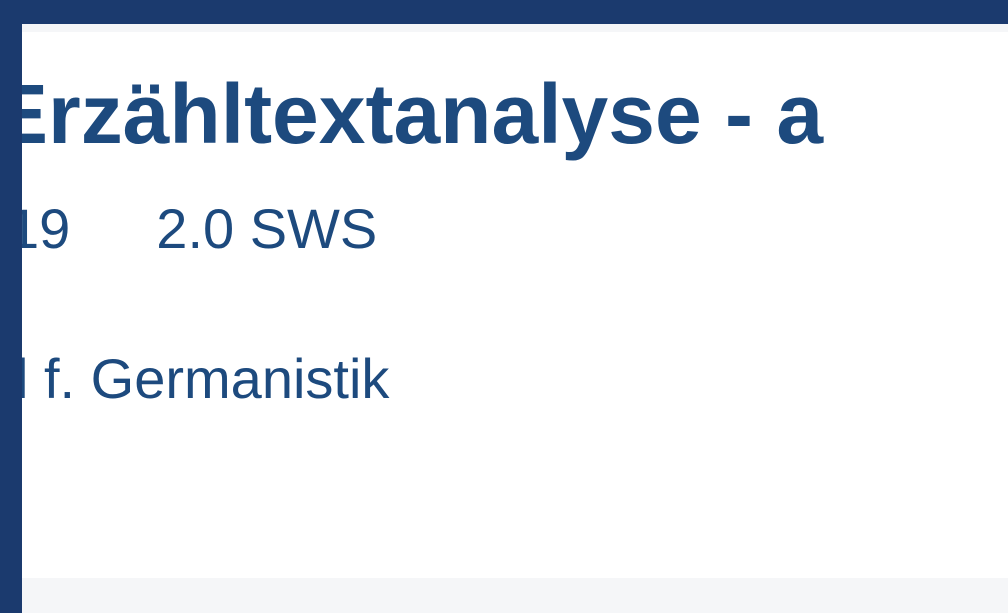  Describe the element at coordinates (515, 595) in the screenshot. I see `card-footer` at that location.